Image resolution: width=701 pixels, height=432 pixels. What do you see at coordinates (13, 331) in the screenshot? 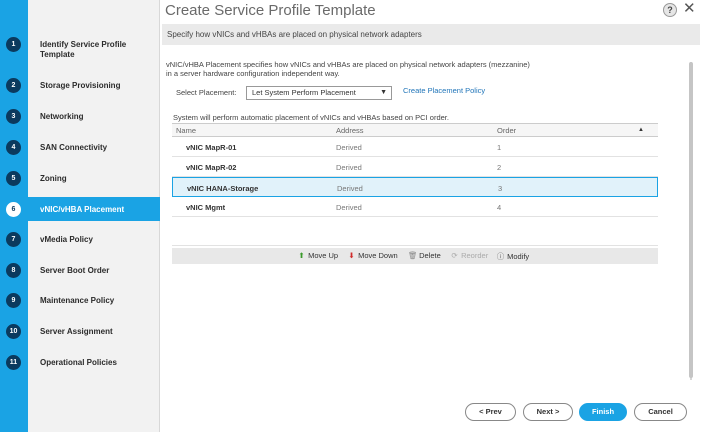
I see `step-number: 10` at bounding box center [13, 331].